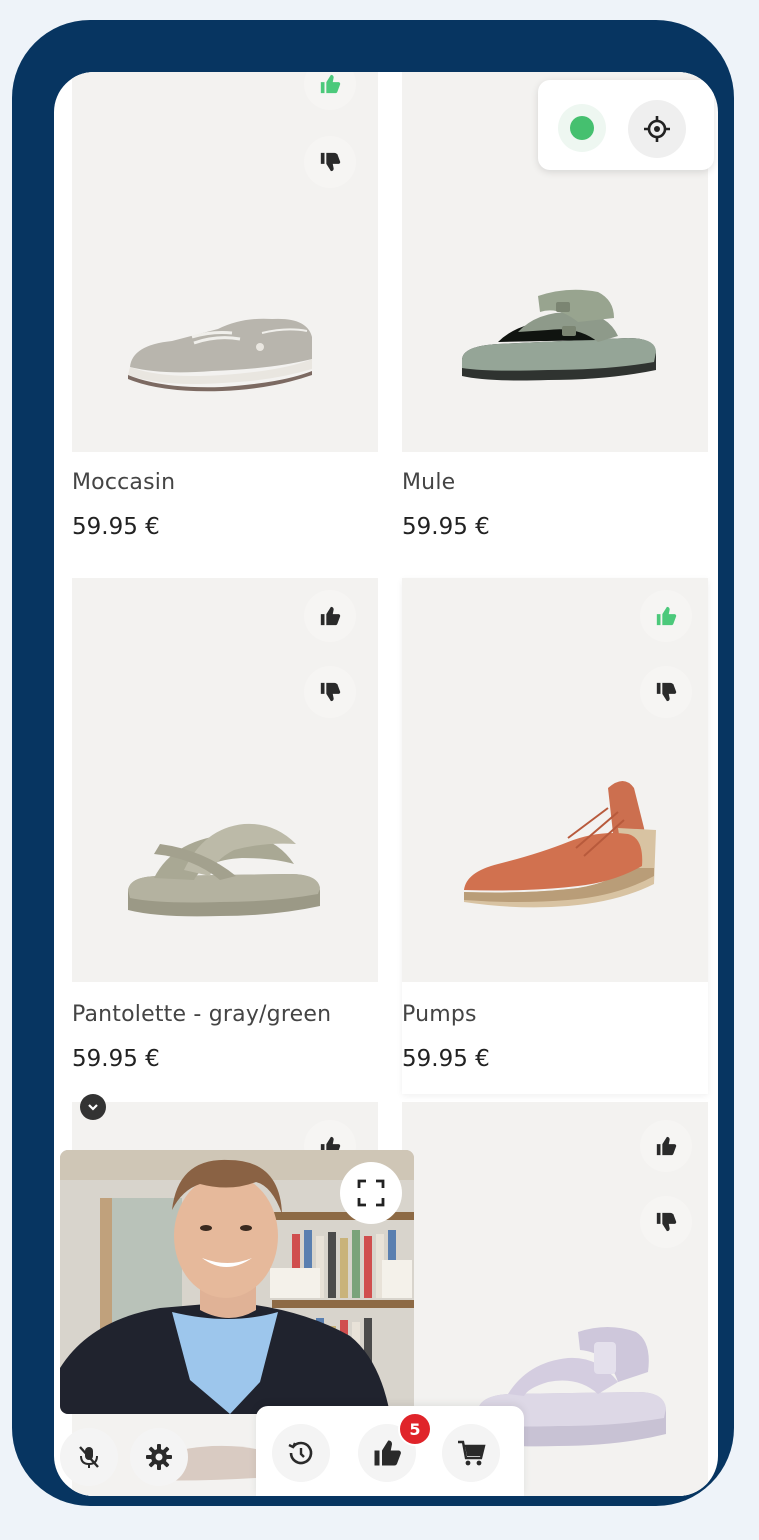 The image size is (759, 1540). I want to click on product-name: Pantolette - gray/green, so click(201, 1014).